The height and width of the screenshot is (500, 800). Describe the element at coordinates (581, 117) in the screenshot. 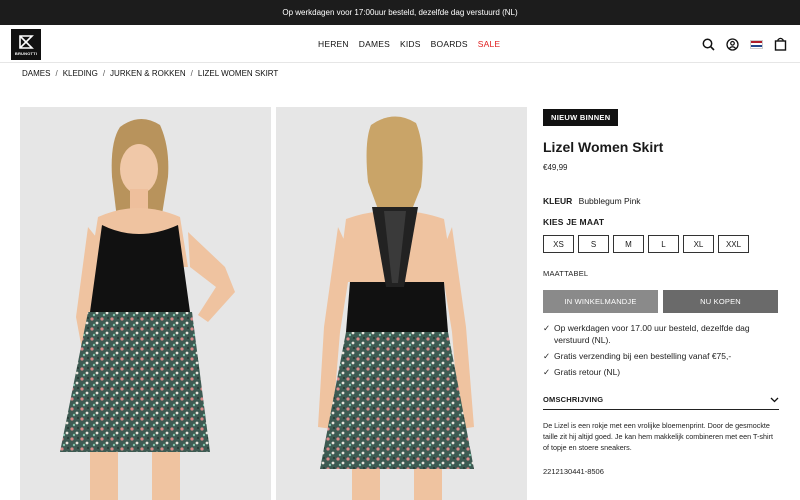

I see `new-badge: NIEUW BINNEN` at that location.